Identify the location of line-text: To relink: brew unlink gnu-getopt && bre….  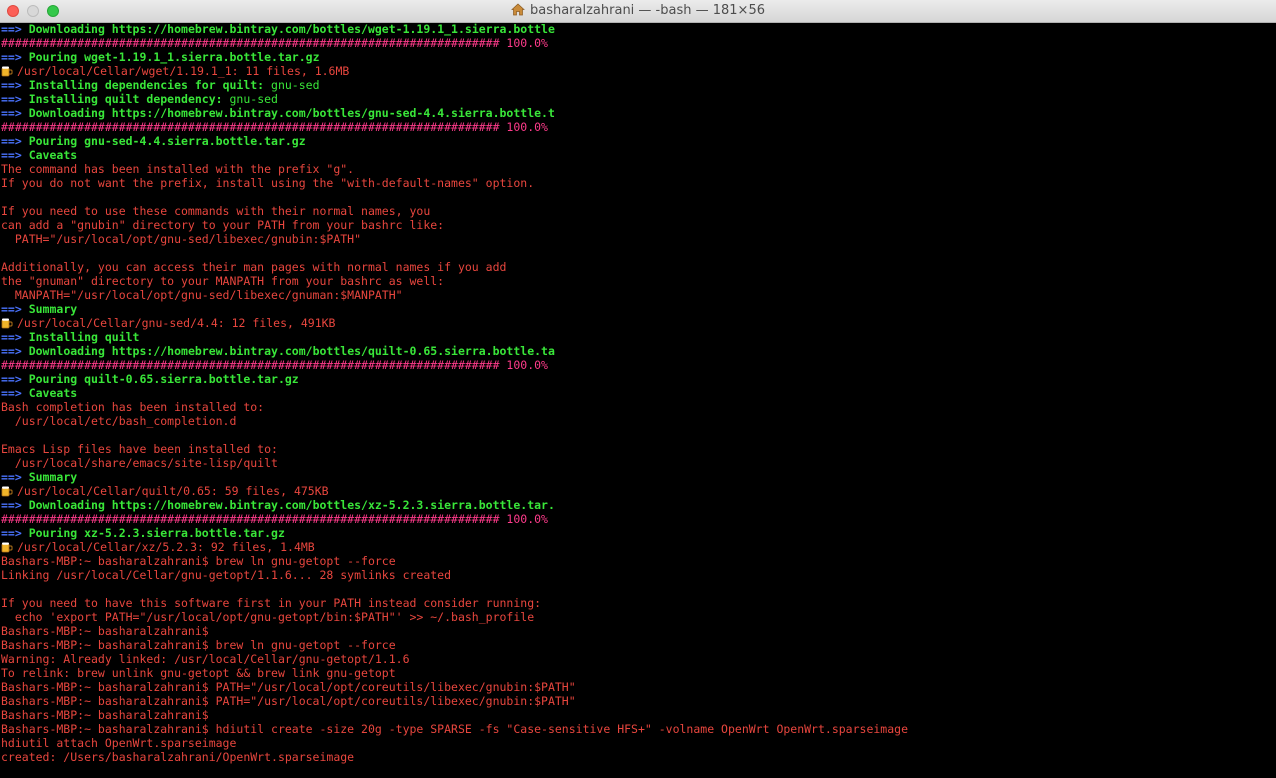
(198, 673).